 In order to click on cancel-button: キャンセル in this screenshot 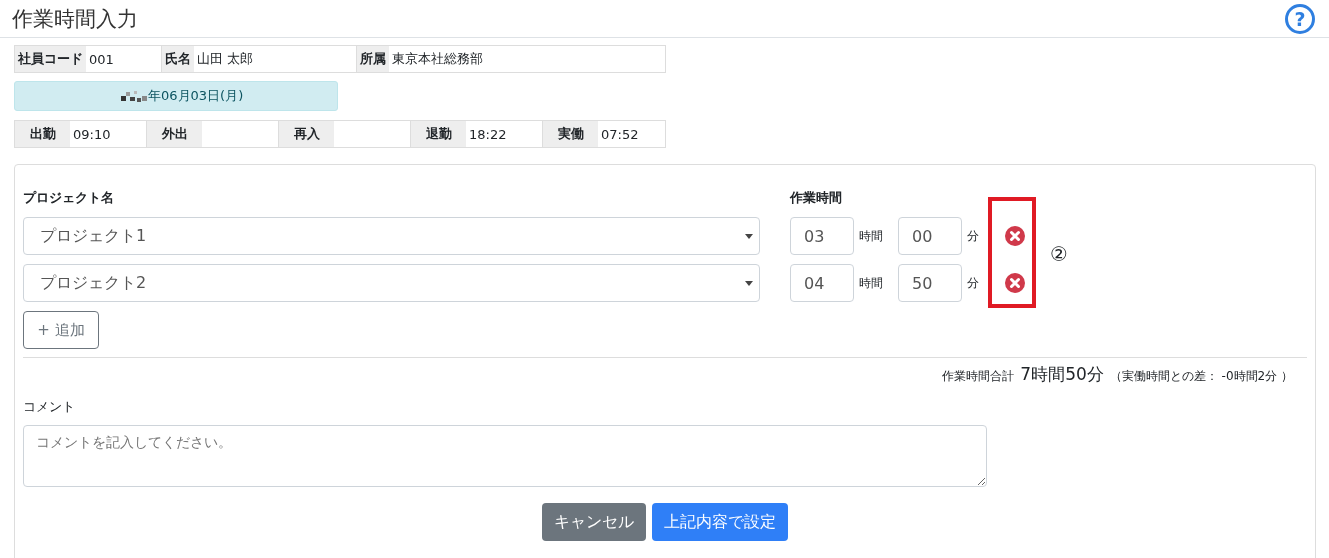, I will do `click(594, 522)`.